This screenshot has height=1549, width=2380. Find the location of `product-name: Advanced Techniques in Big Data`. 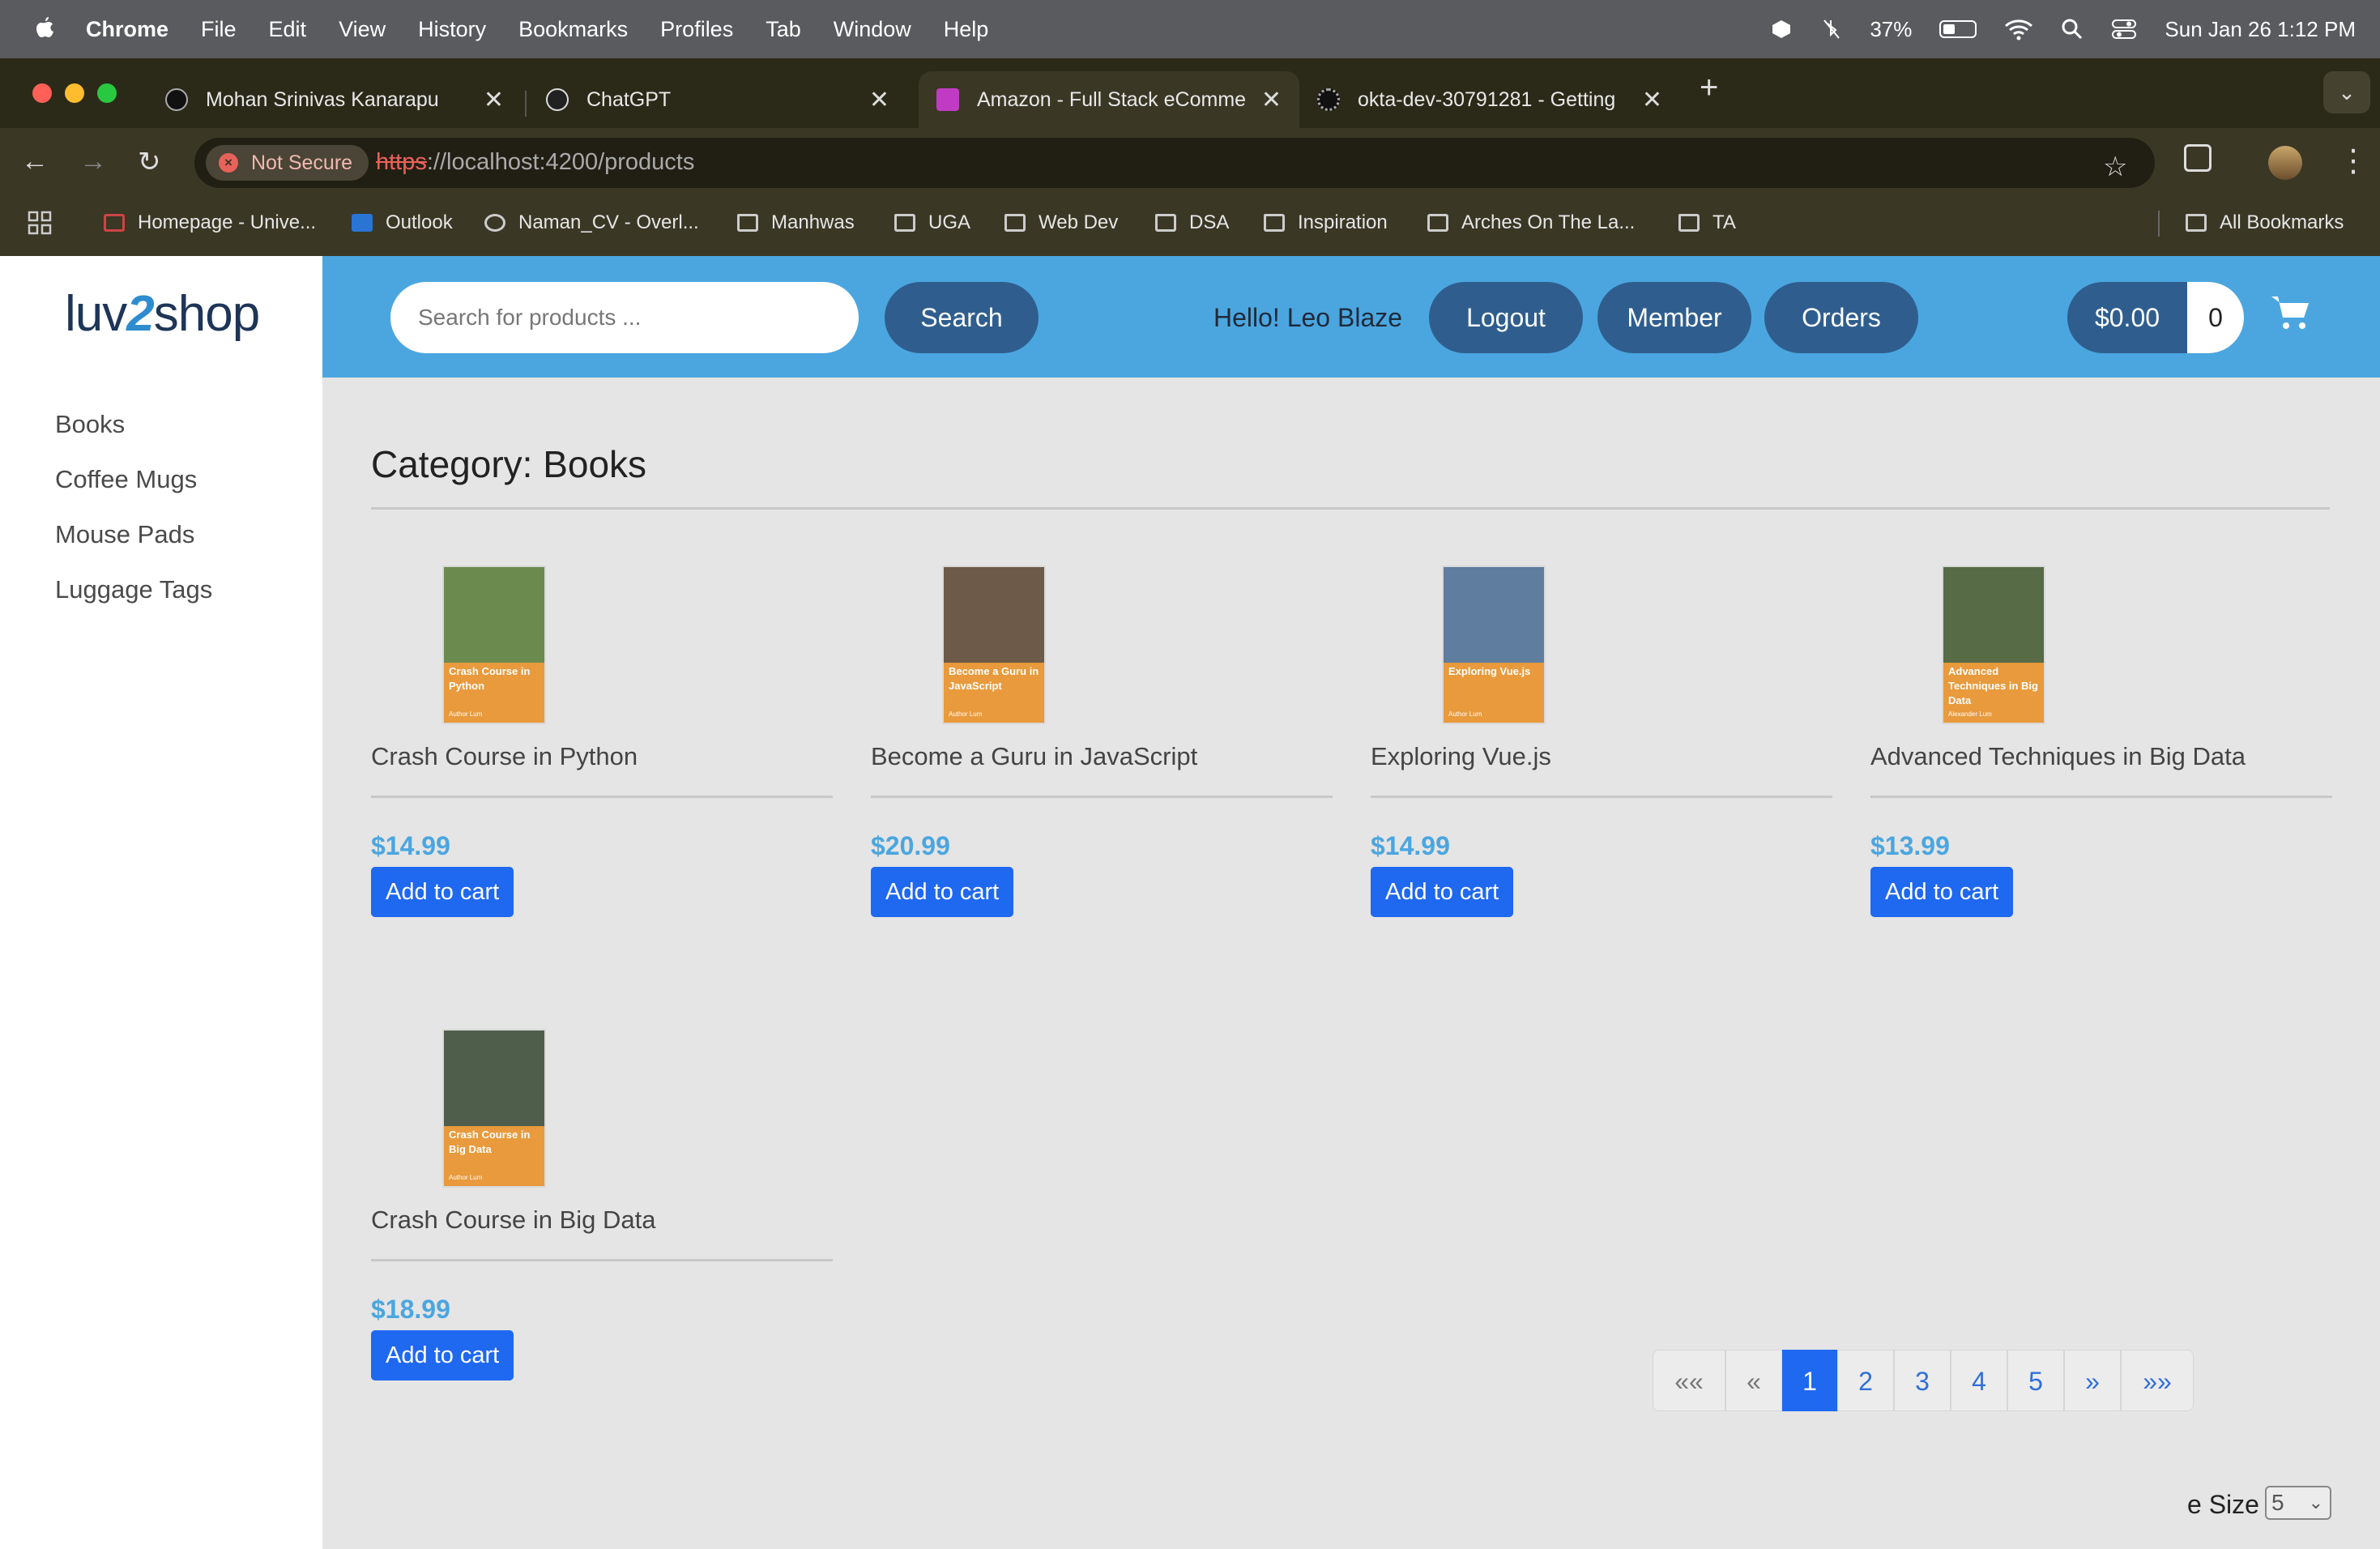

product-name: Advanced Techniques in Big Data is located at coordinates (2058, 757).